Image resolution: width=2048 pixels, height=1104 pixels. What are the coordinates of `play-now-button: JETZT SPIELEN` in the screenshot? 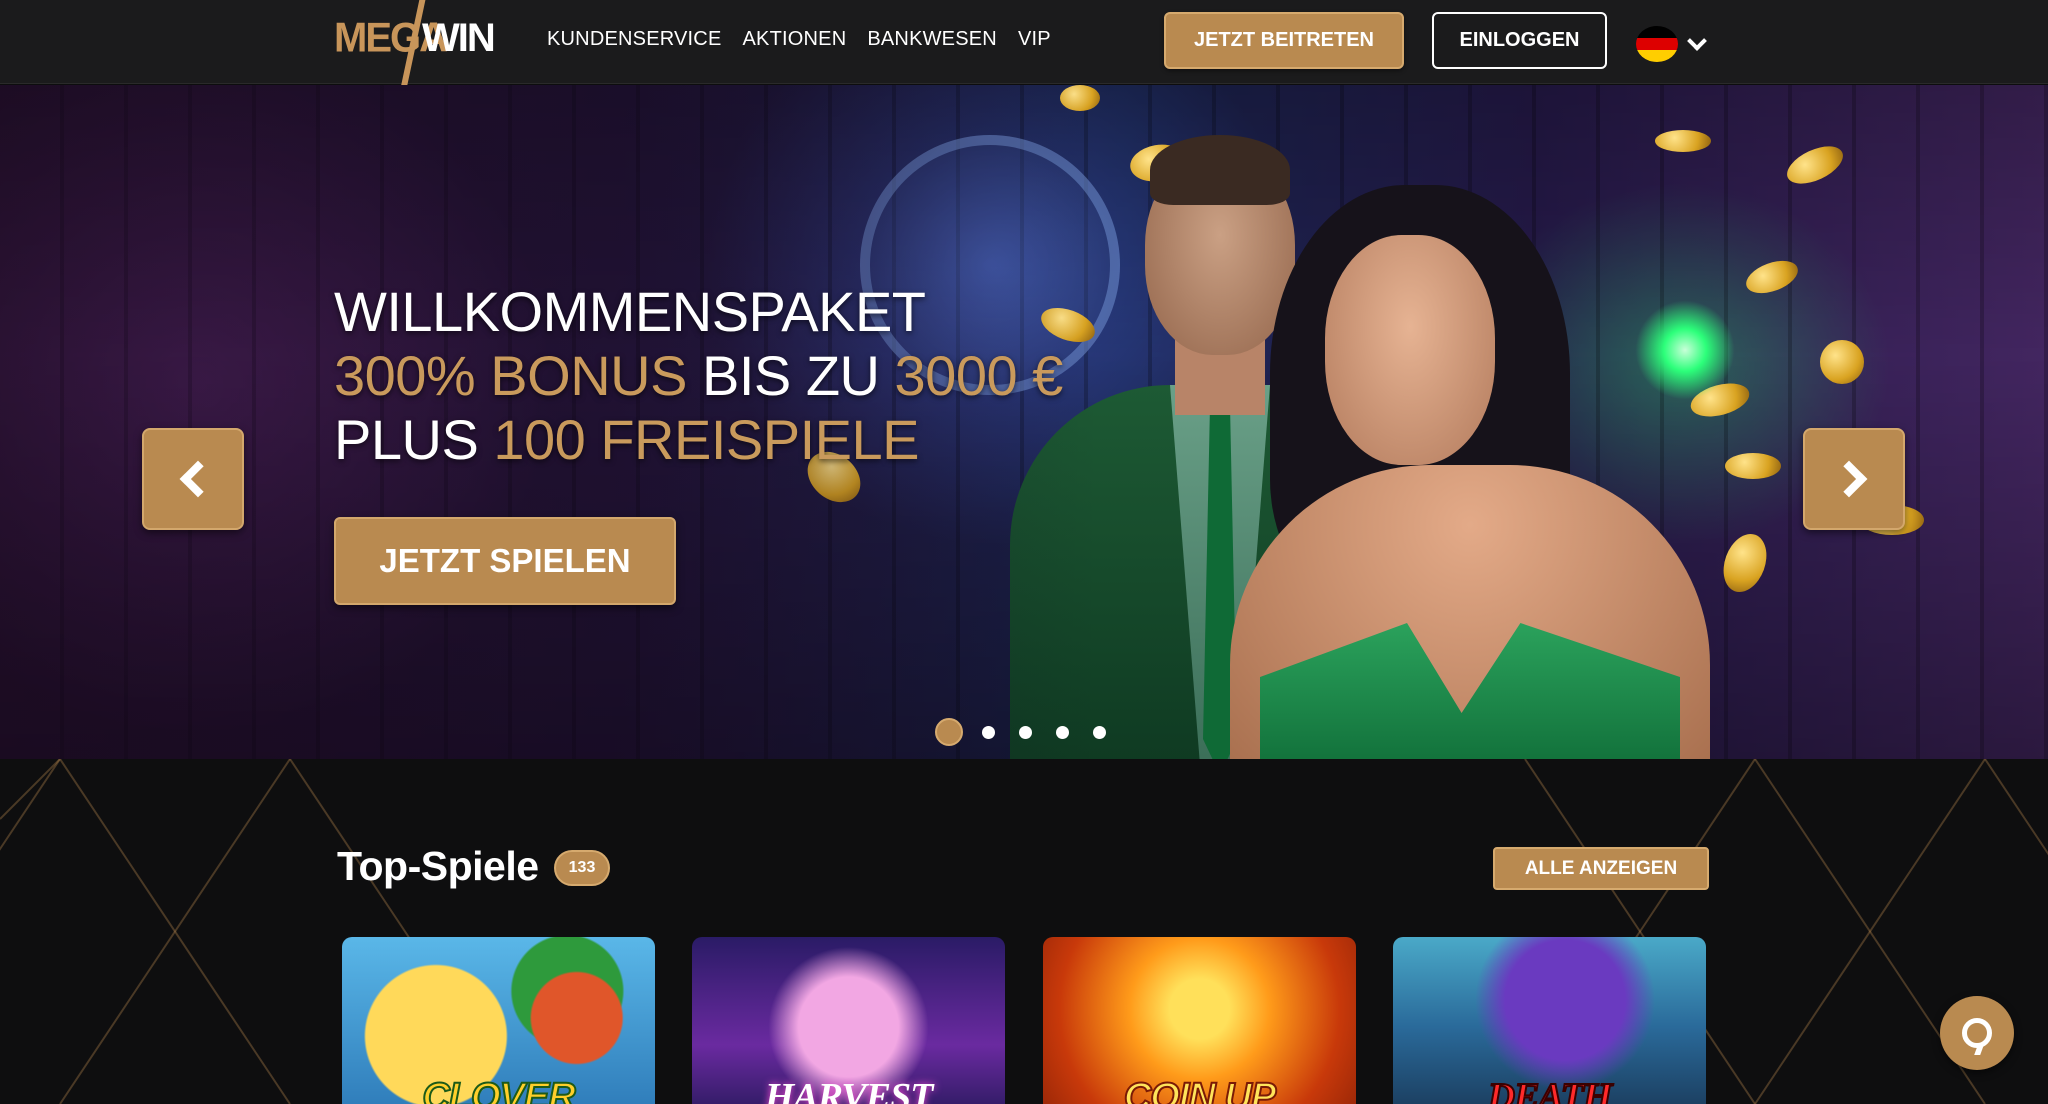 It's located at (505, 561).